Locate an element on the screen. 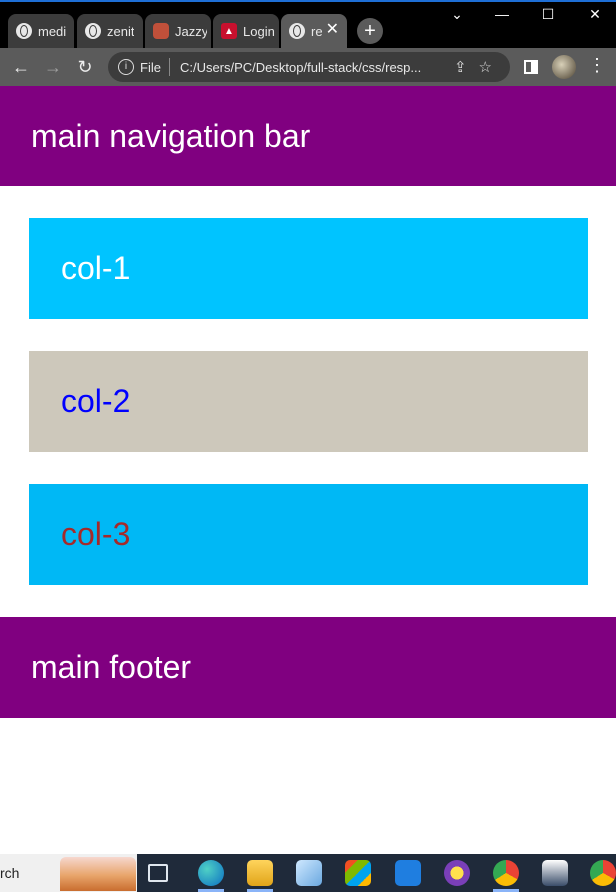 Image resolution: width=616 pixels, height=892 pixels. search-box-text: rch is located at coordinates (10, 873).